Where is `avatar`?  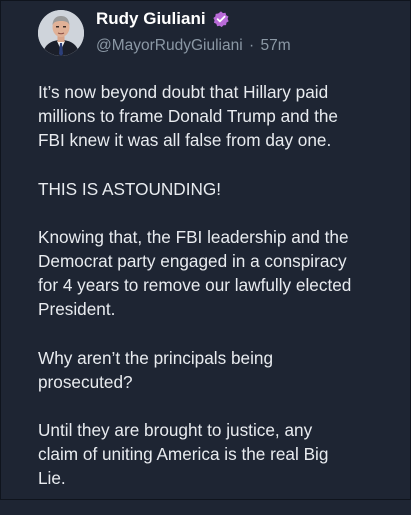
avatar is located at coordinates (61, 33).